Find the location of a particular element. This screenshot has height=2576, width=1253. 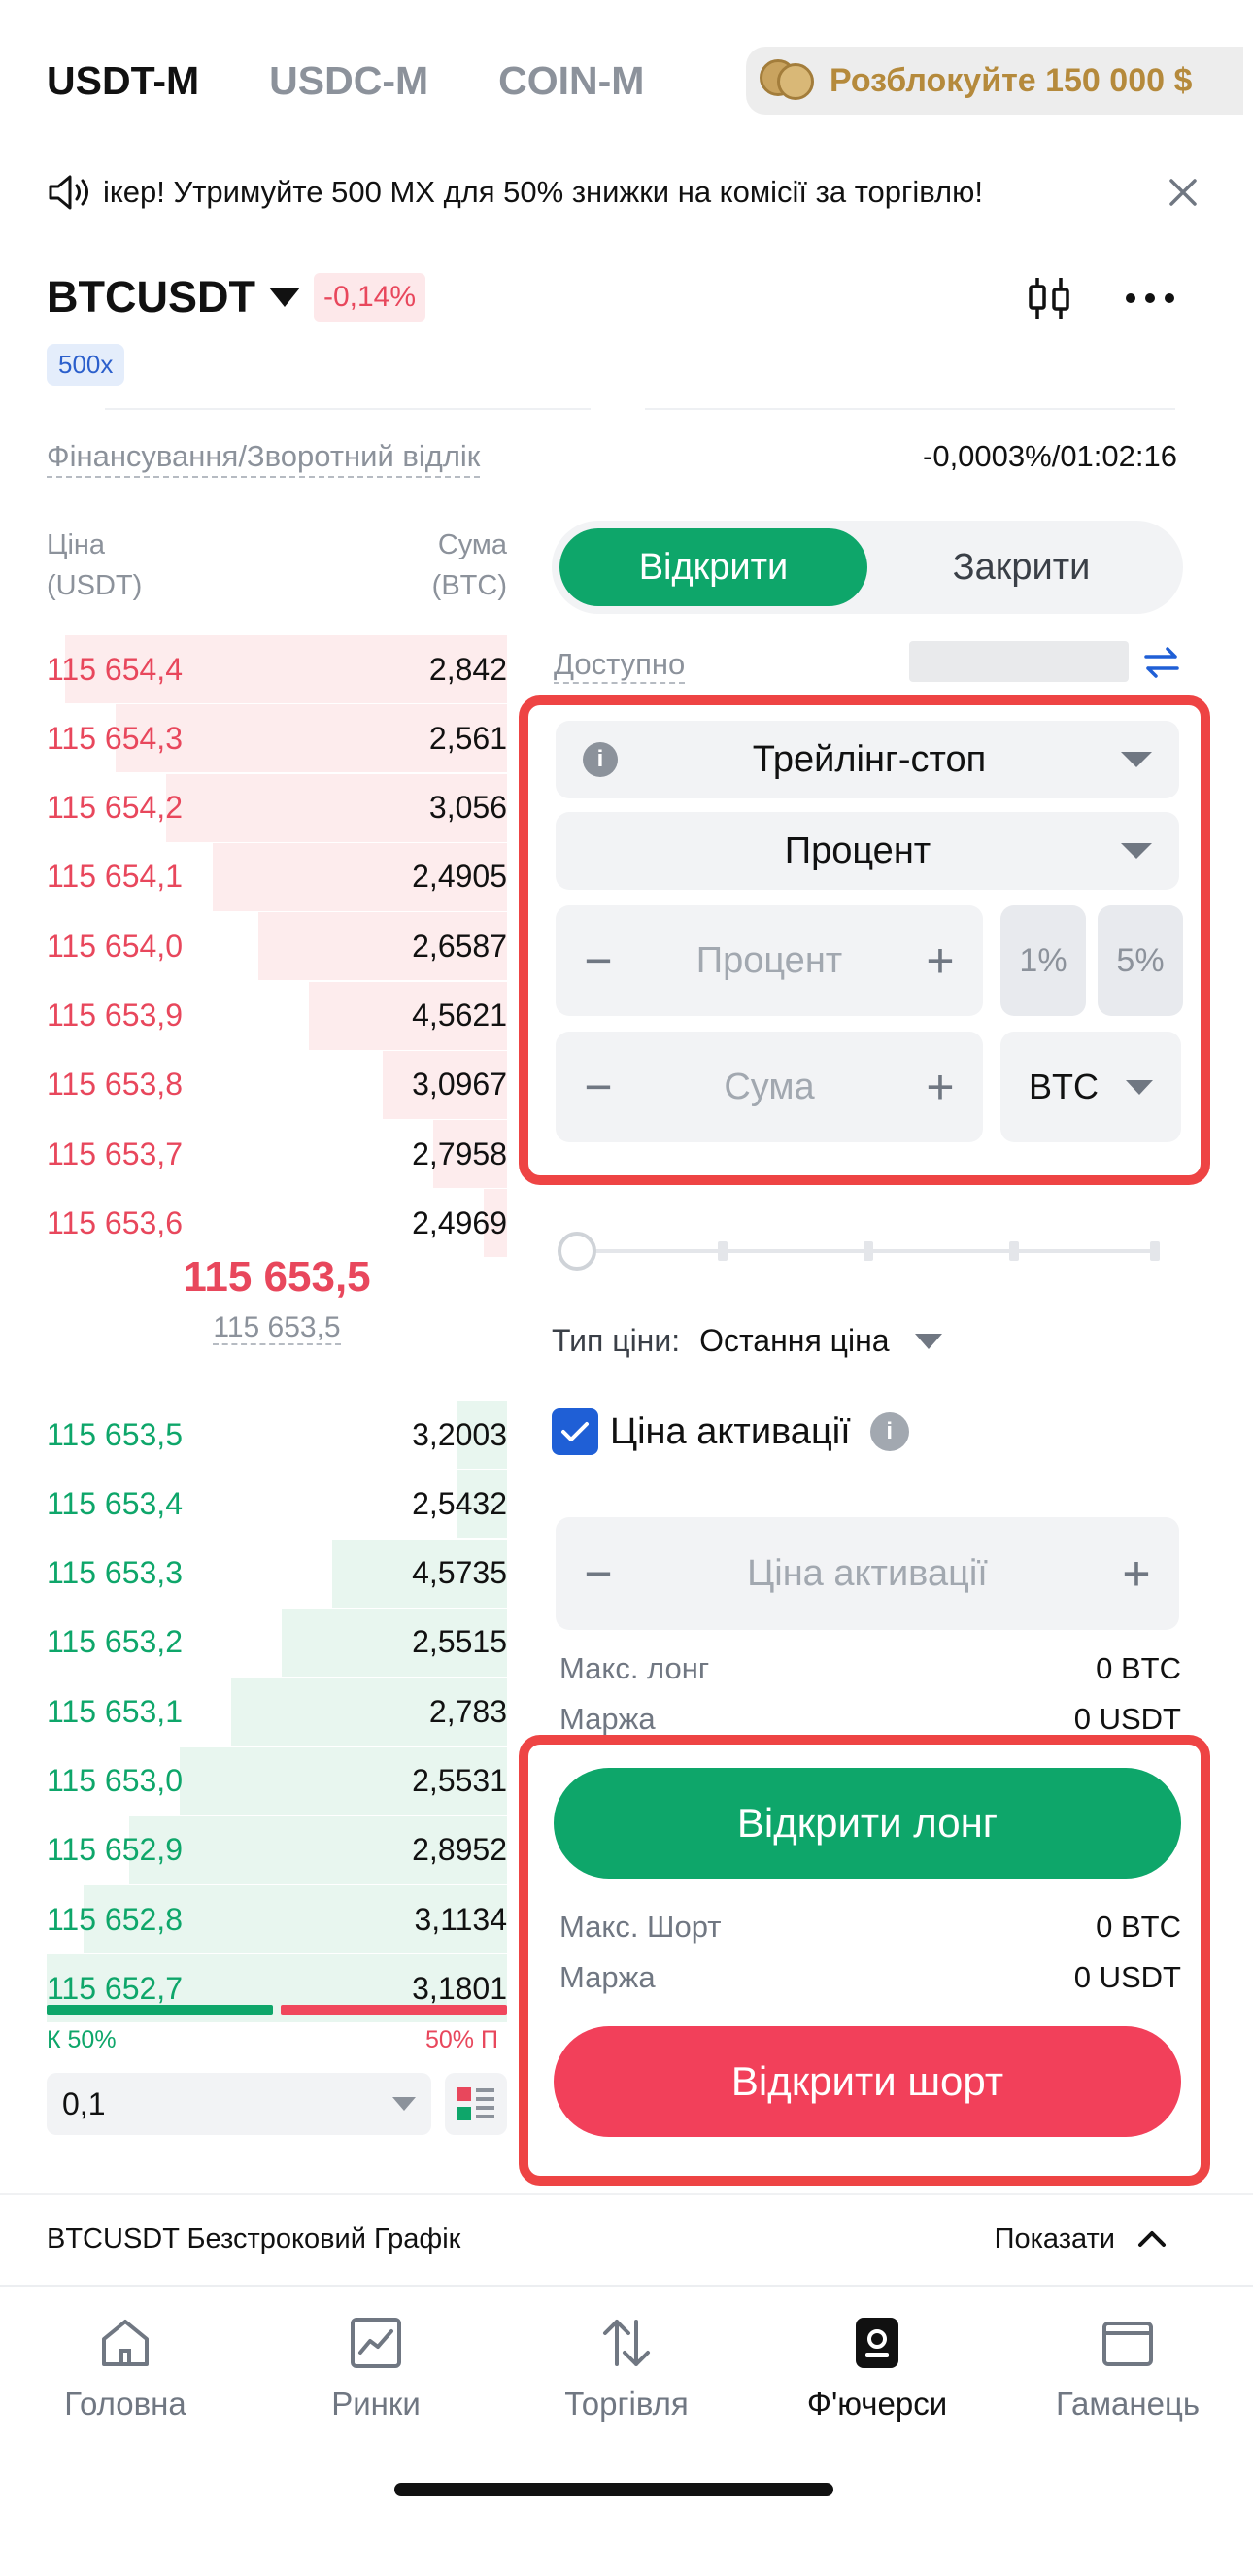

bid-row: 115 653,5 3,2003 is located at coordinates (277, 1435).